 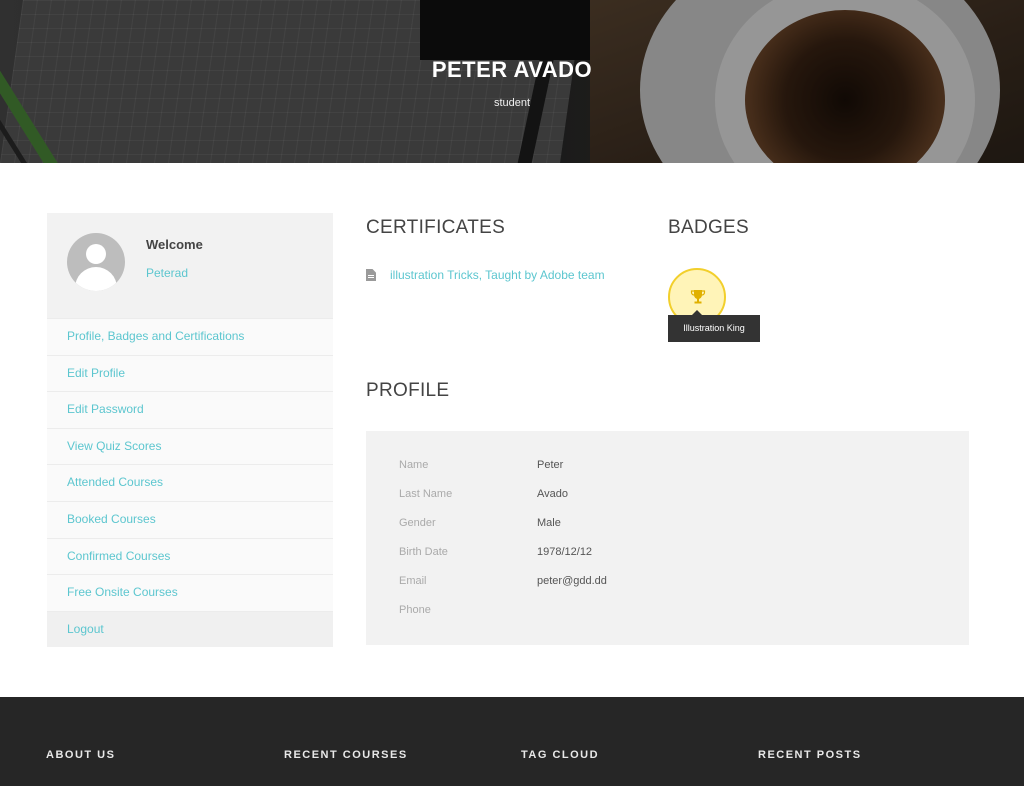 What do you see at coordinates (190, 265) in the screenshot?
I see `user-welcome-box: Welcome Peterad` at bounding box center [190, 265].